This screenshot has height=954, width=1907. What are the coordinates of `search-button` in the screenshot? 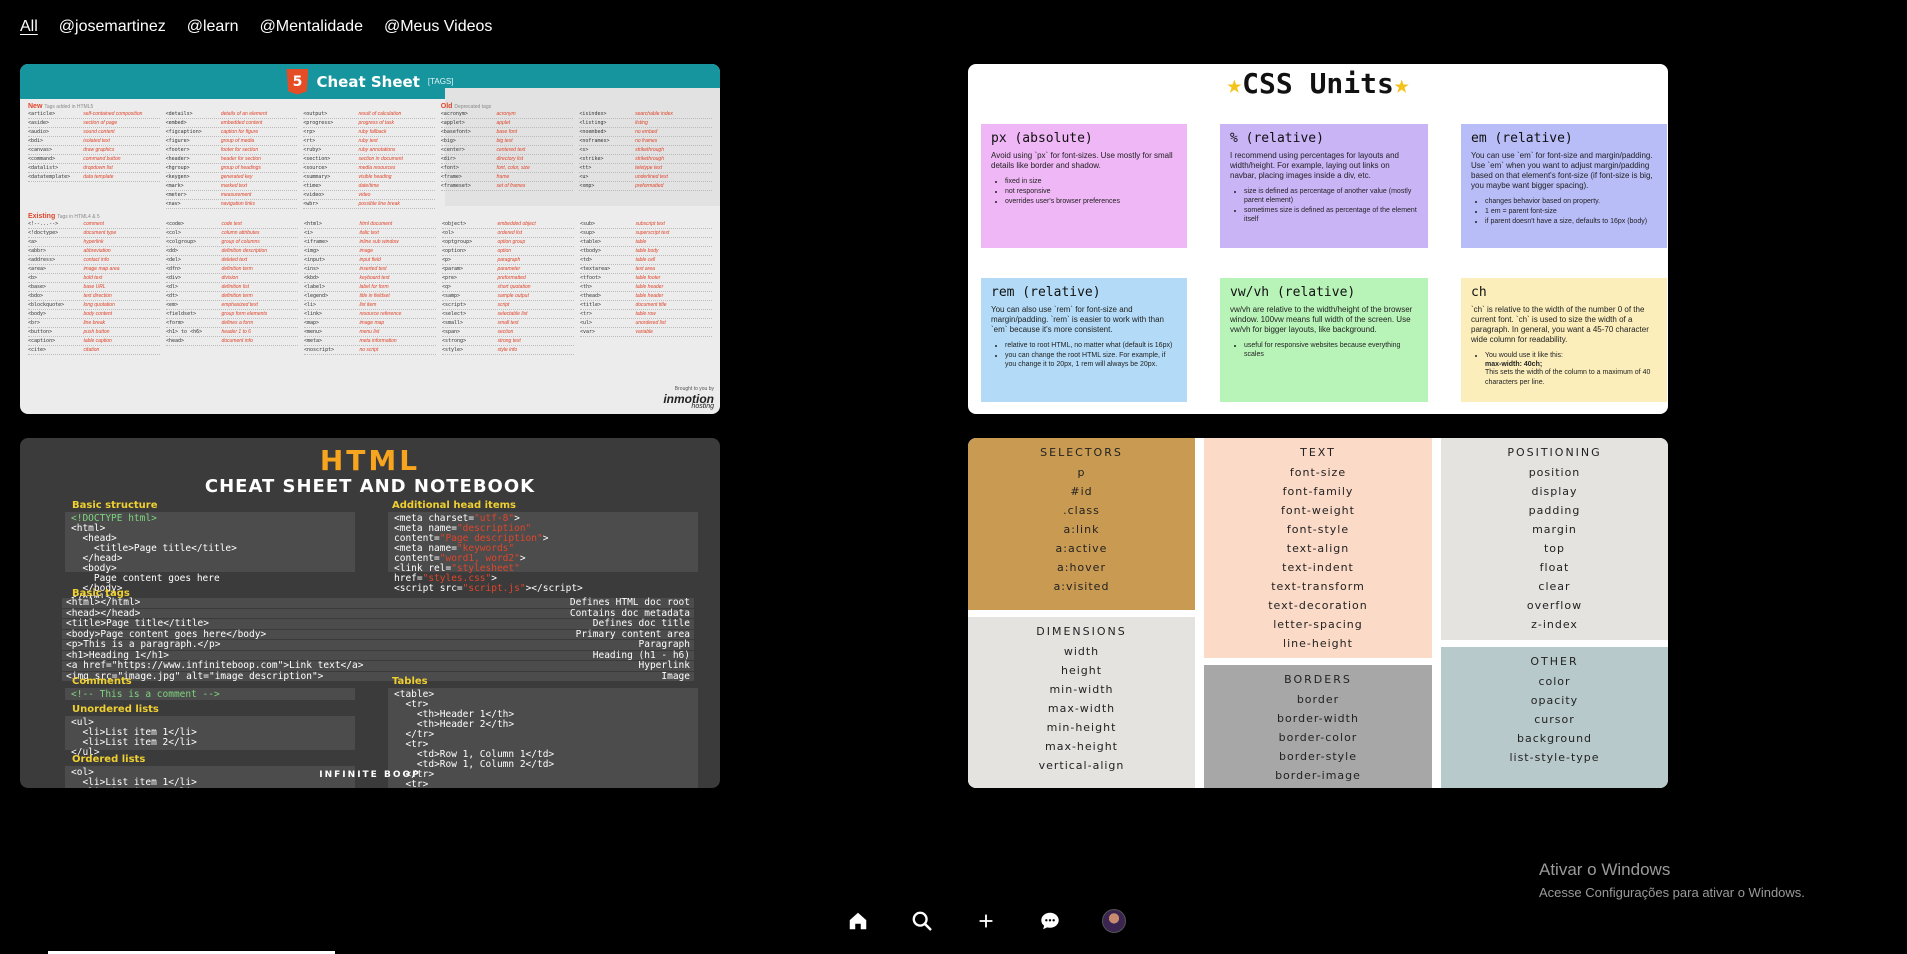 It's located at (922, 921).